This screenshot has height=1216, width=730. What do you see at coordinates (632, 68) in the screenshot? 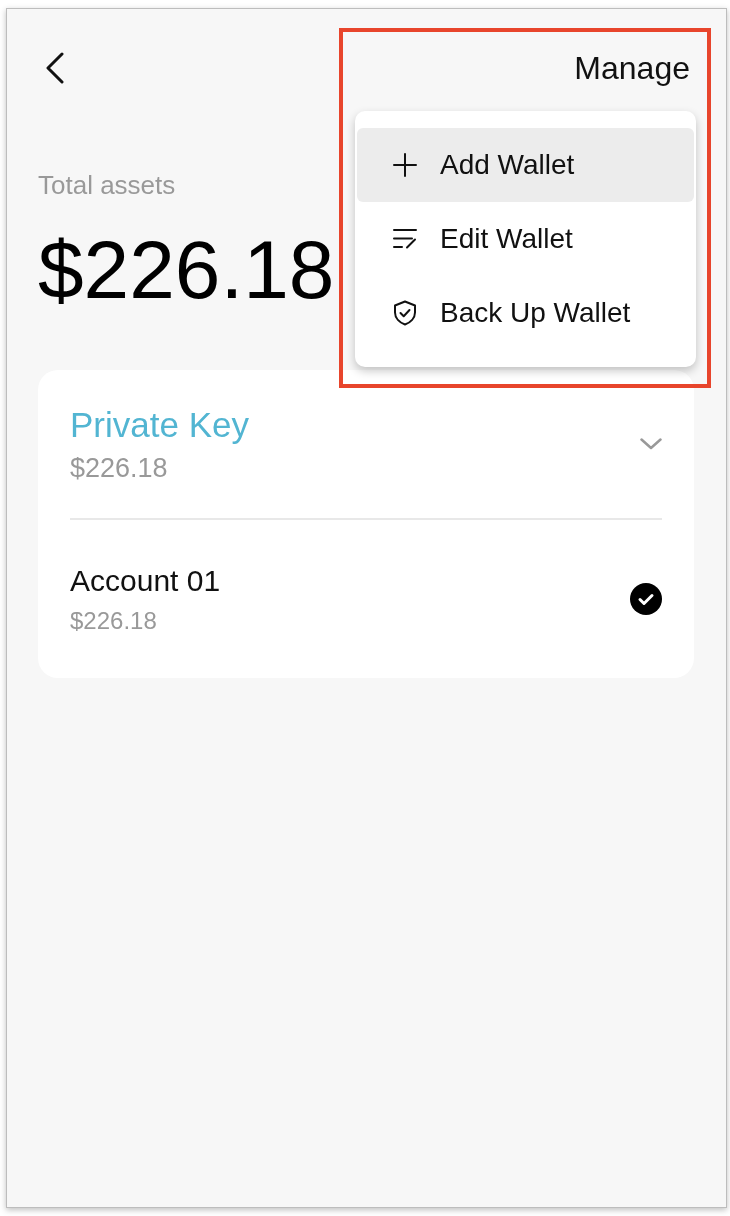
I see `manage-button: Manage` at bounding box center [632, 68].